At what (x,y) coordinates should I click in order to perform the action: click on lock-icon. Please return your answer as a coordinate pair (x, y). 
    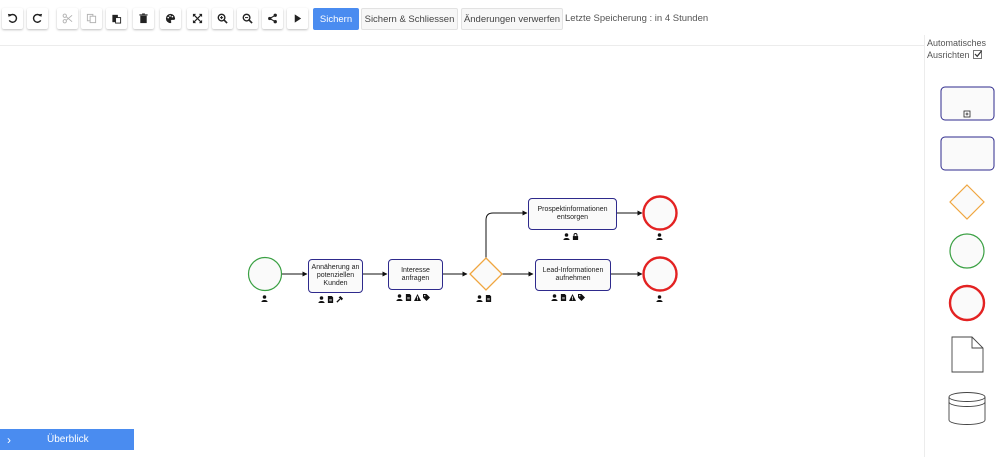
    Looking at the image, I should click on (575, 236).